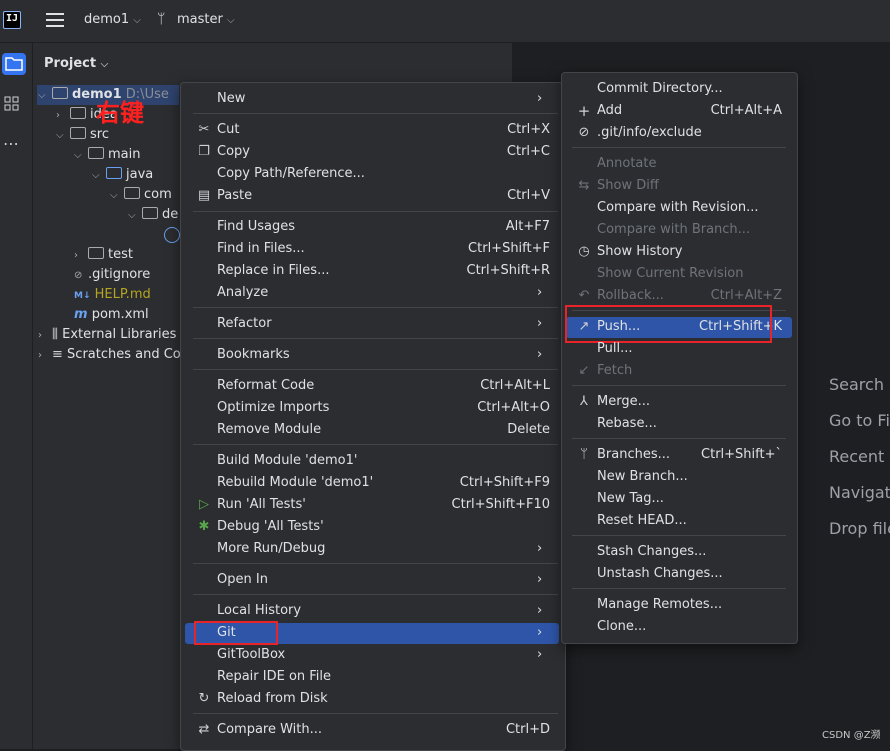 The height and width of the screenshot is (751, 890). Describe the element at coordinates (231, 99) in the screenshot. I see `menu-item-new: New` at that location.